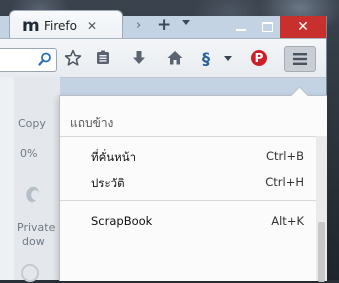  I want to click on history-icon, so click(30, 273).